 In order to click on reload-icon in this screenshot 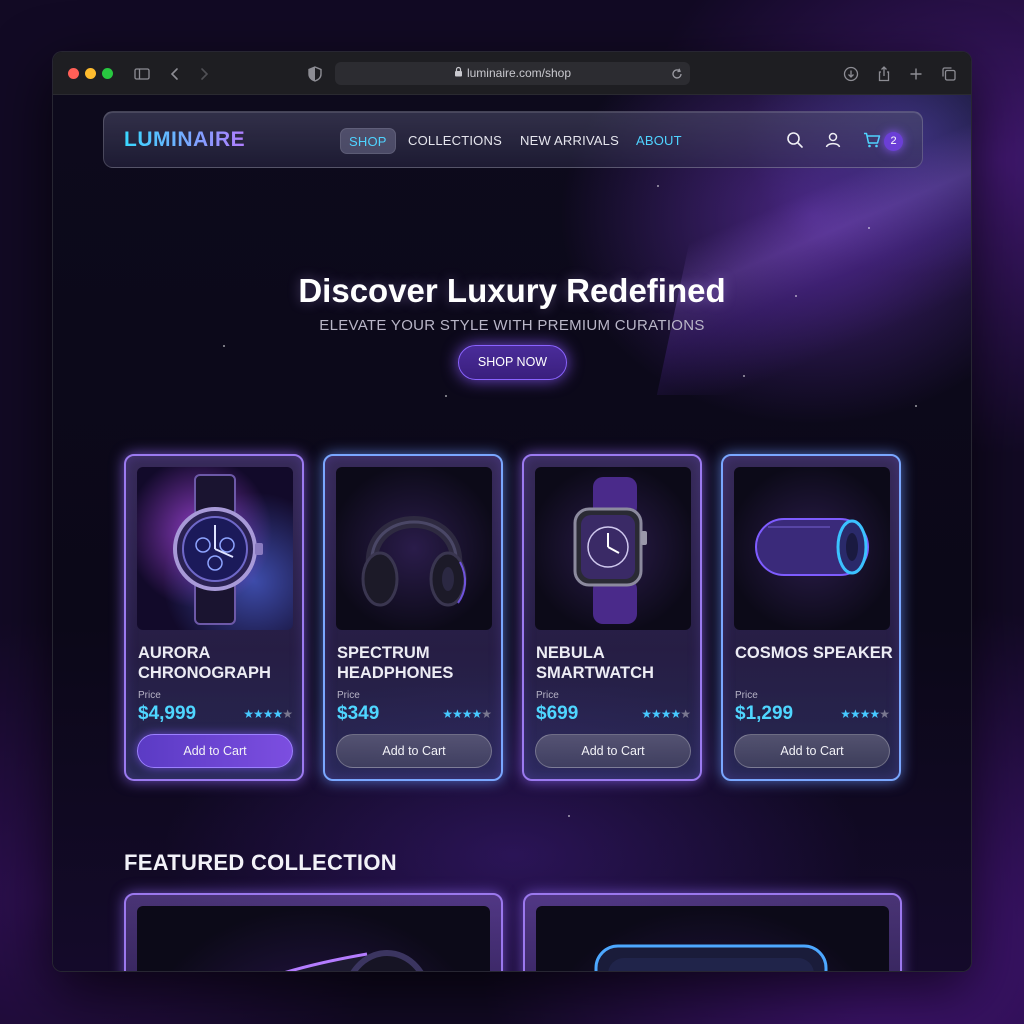, I will do `click(677, 73)`.